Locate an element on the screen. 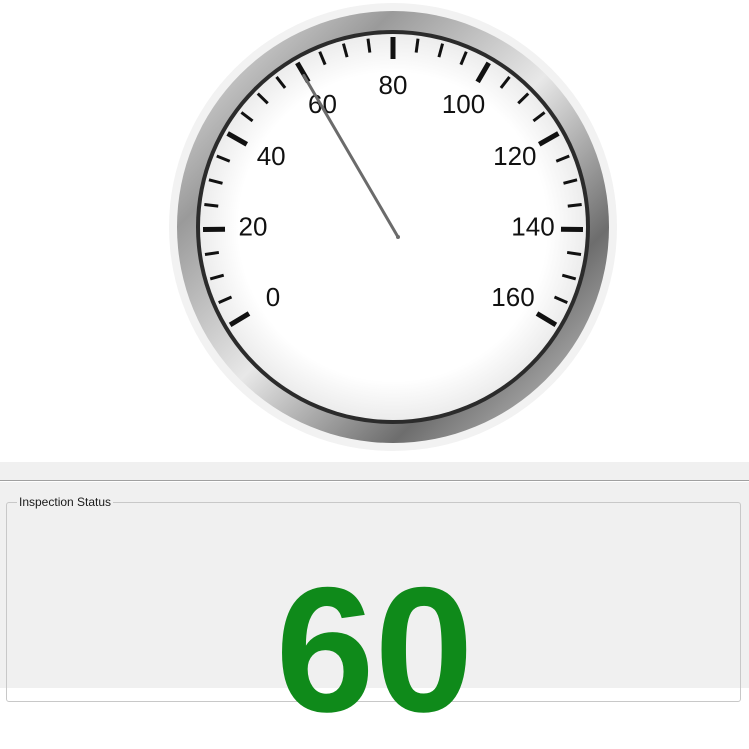 This screenshot has width=749, height=749. gauge-tick-label: 120 is located at coordinates (514, 156).